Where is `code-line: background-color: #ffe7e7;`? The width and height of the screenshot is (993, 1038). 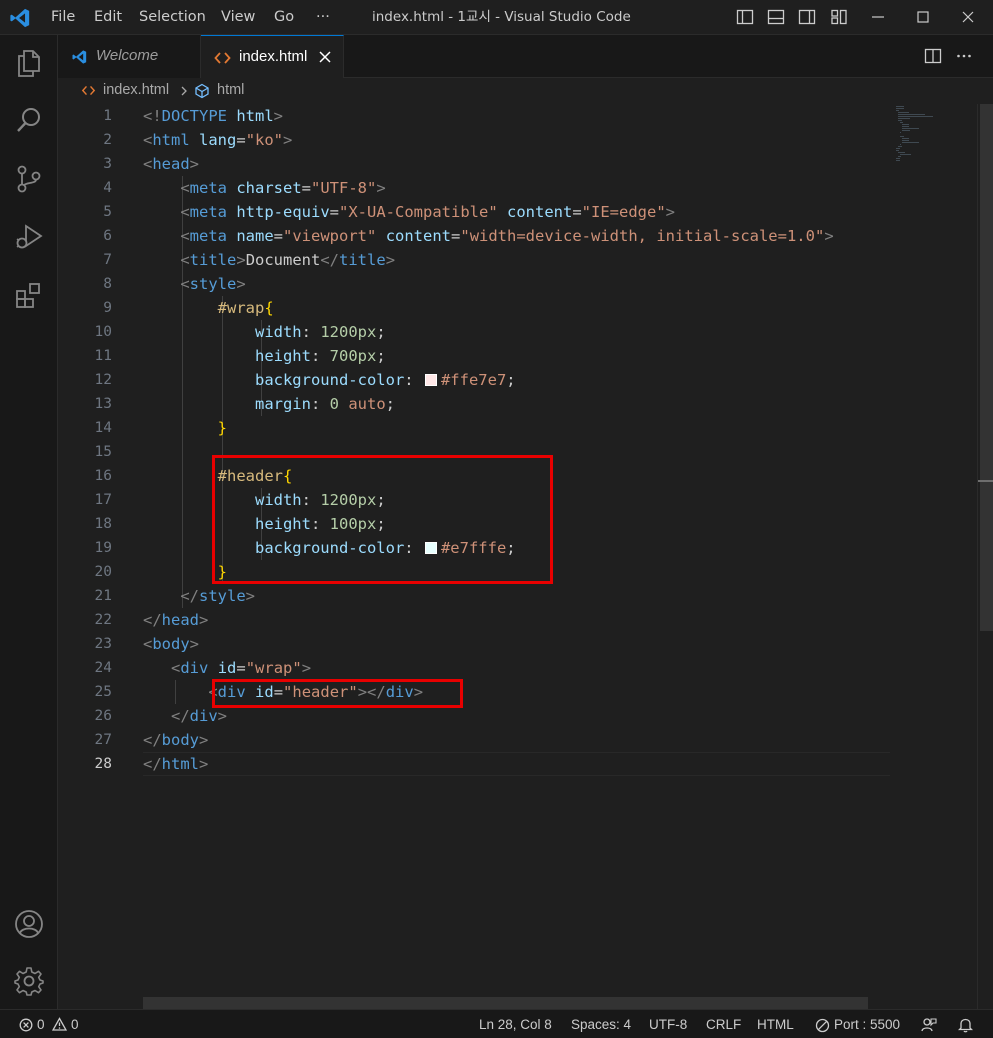
code-line: background-color: #ffe7e7; is located at coordinates (329, 380).